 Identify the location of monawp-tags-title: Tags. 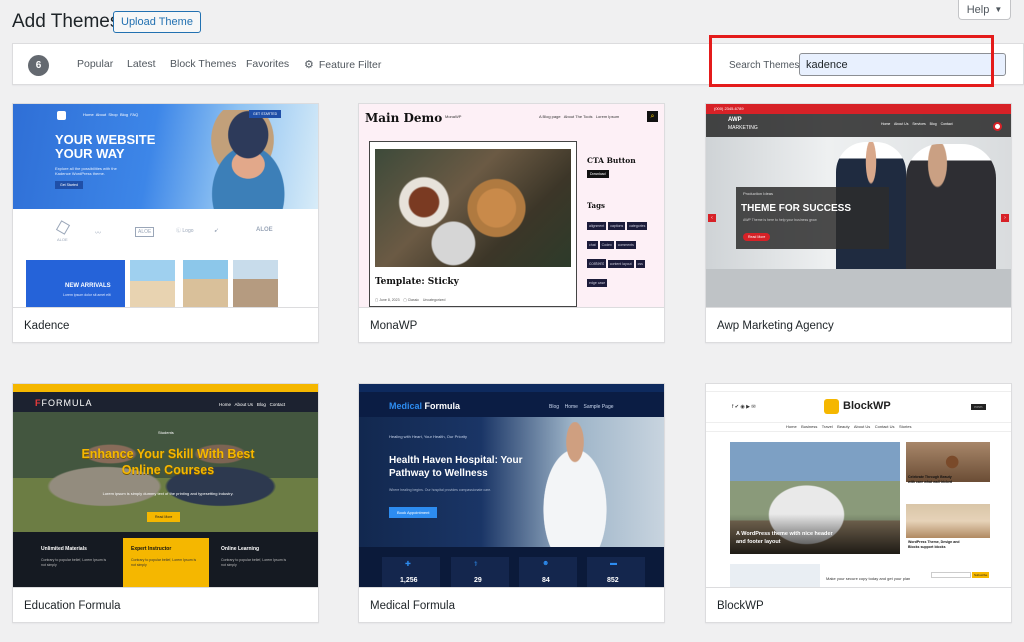
(596, 205).